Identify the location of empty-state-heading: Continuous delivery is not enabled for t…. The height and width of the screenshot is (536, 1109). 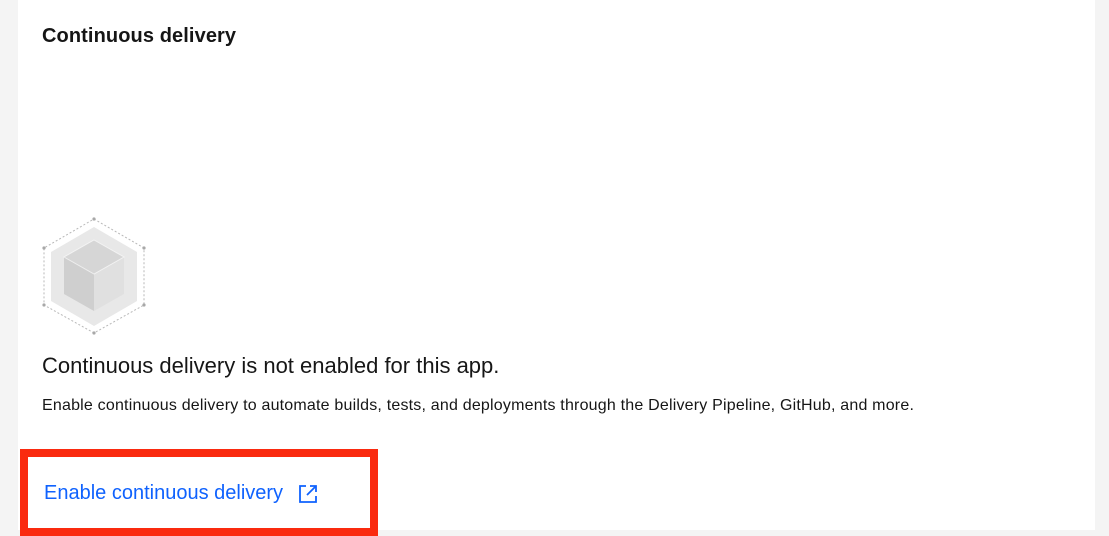
(271, 365).